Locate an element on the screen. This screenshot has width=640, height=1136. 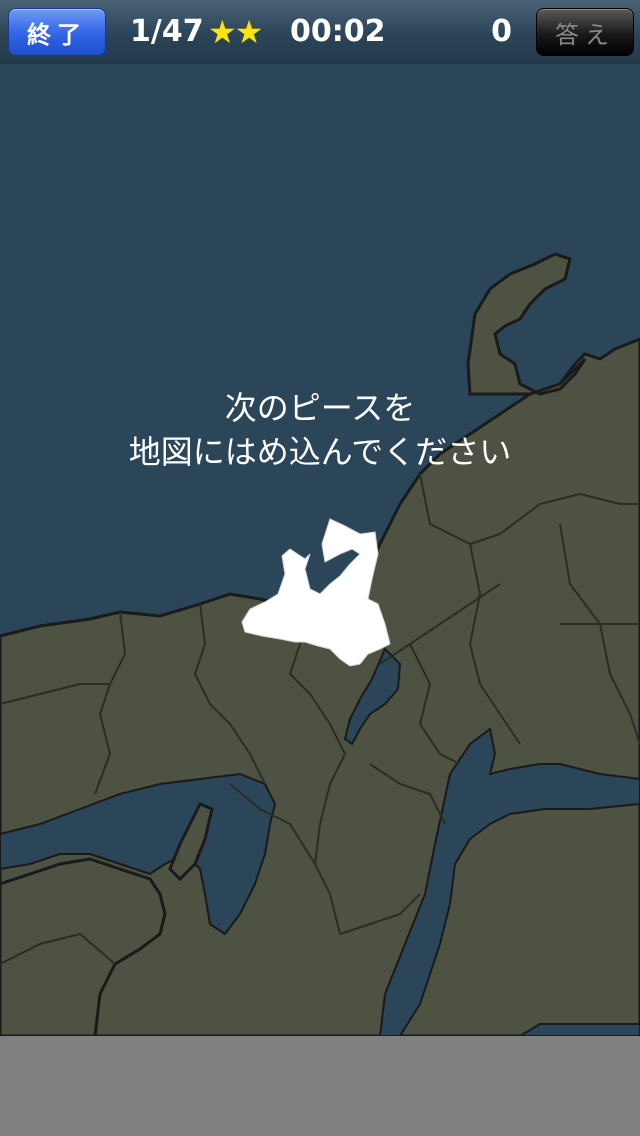
instruction-text: 次のピースを 地図にはめ込んでください is located at coordinates (320, 430).